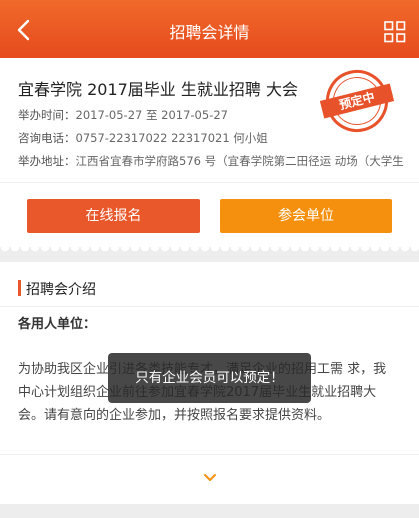 The width and height of the screenshot is (419, 518). I want to click on fair-phone-value: 0757-22317022 22317021 何小姐, so click(172, 138).